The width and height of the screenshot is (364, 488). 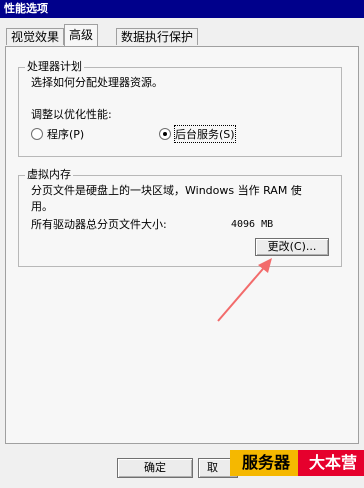 I want to click on radio-background-services-button, so click(x=165, y=134).